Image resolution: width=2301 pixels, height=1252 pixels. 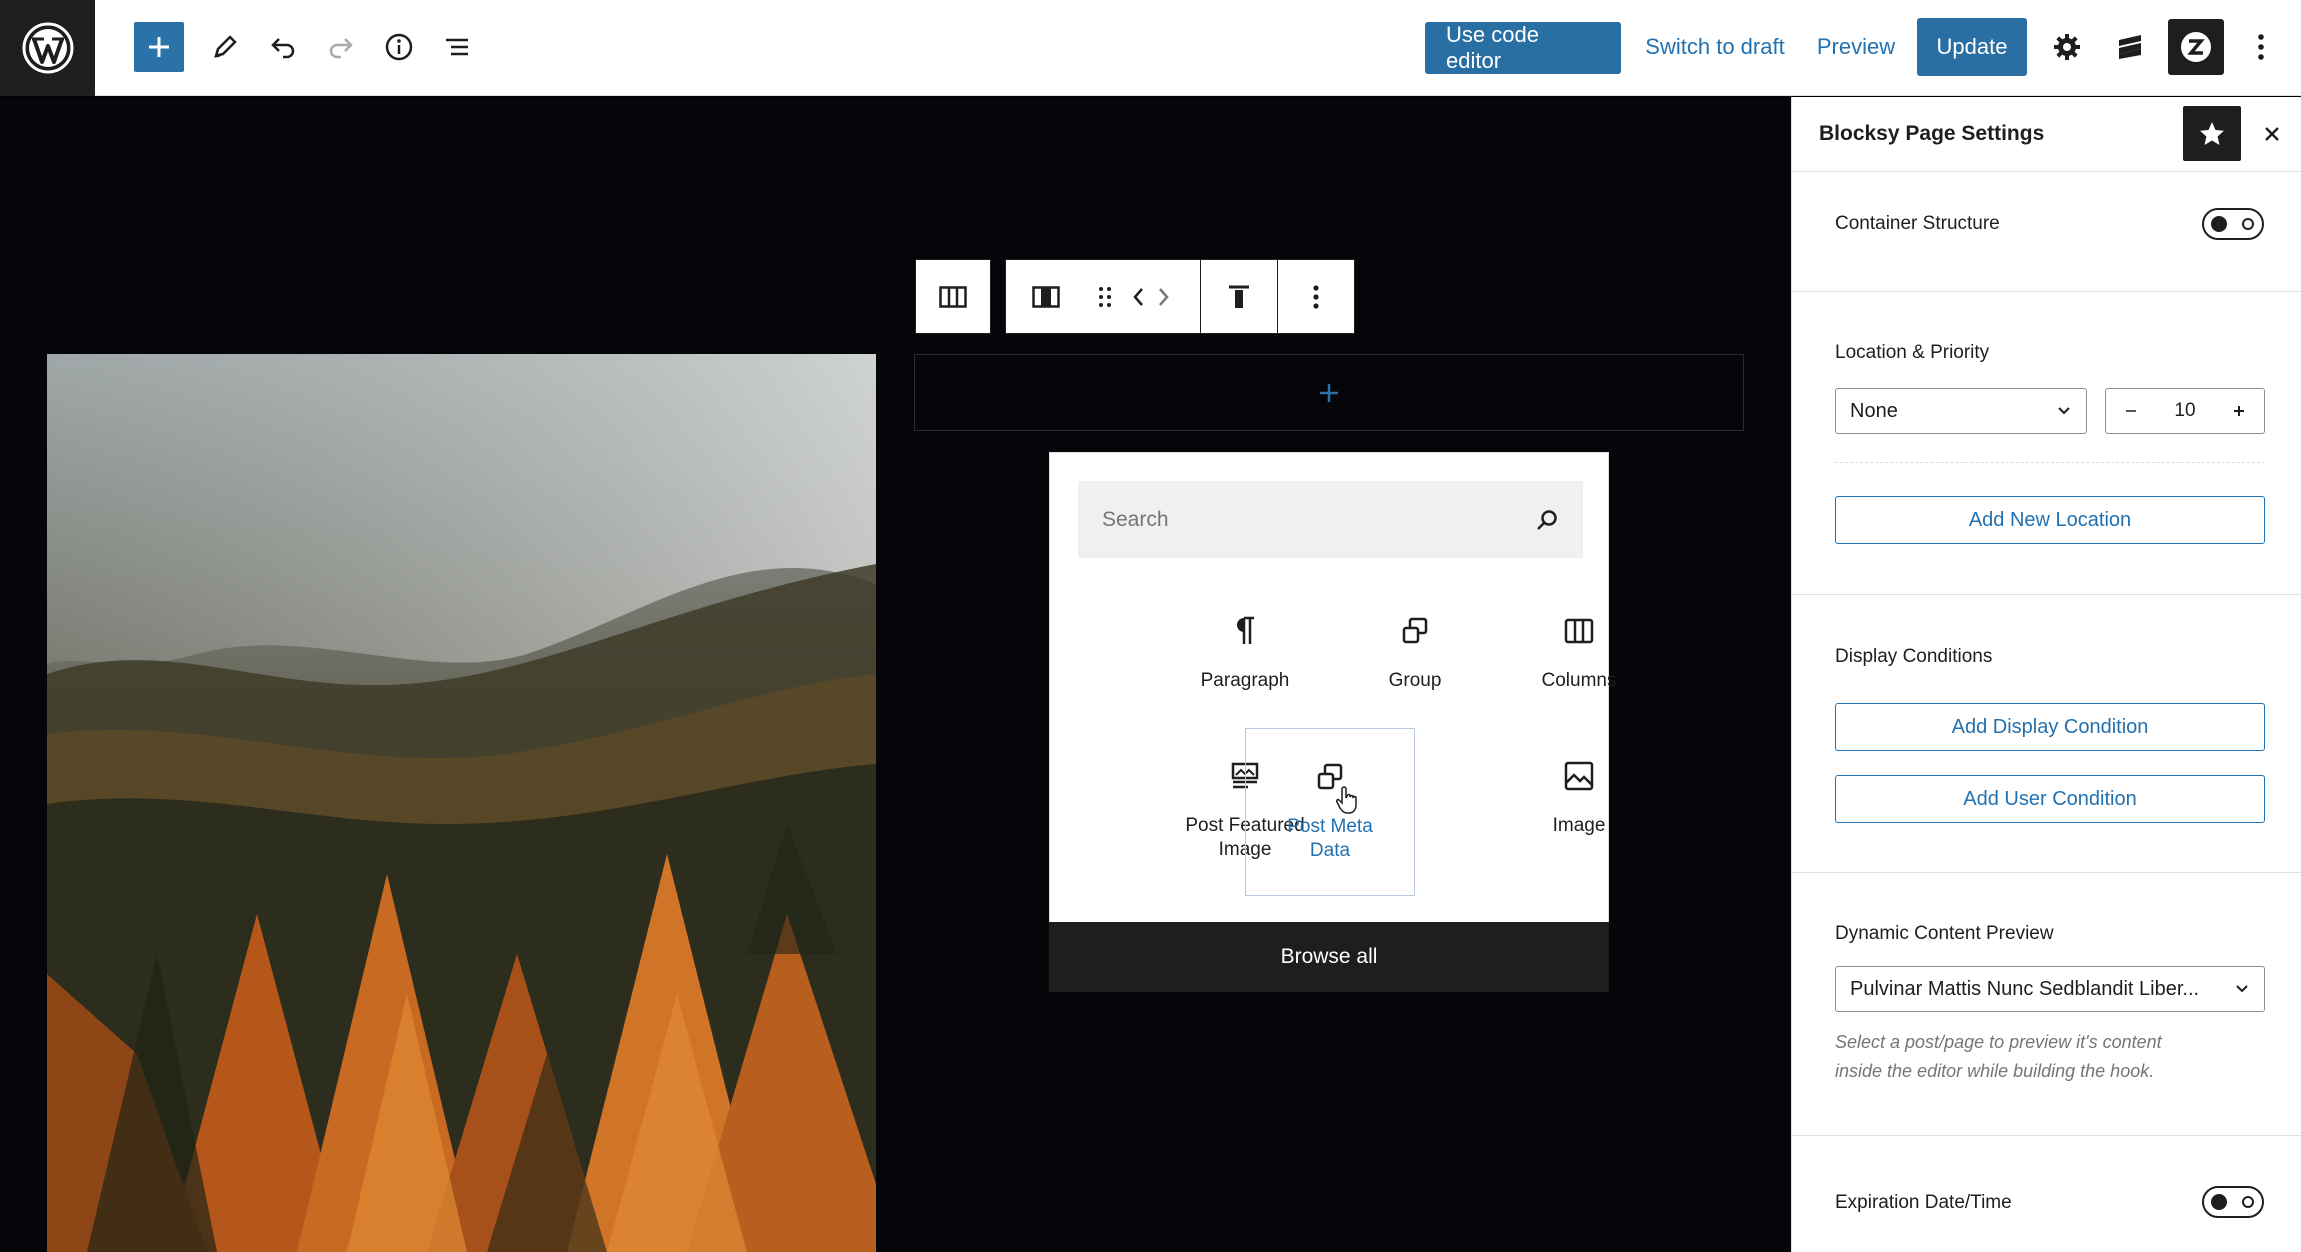 I want to click on options-button, so click(x=2261, y=47).